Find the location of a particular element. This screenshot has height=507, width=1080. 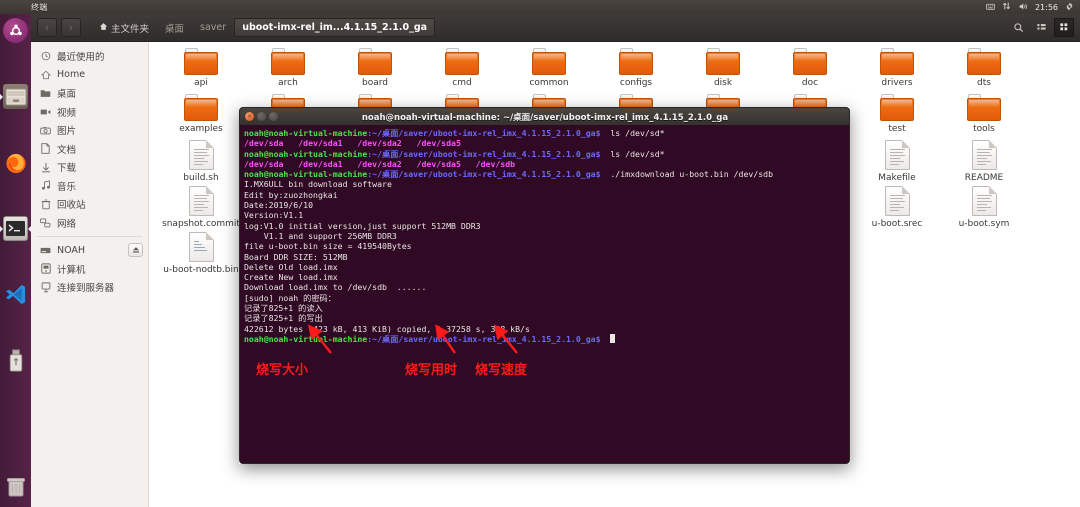

file-item-test: test is located at coordinates (897, 114).